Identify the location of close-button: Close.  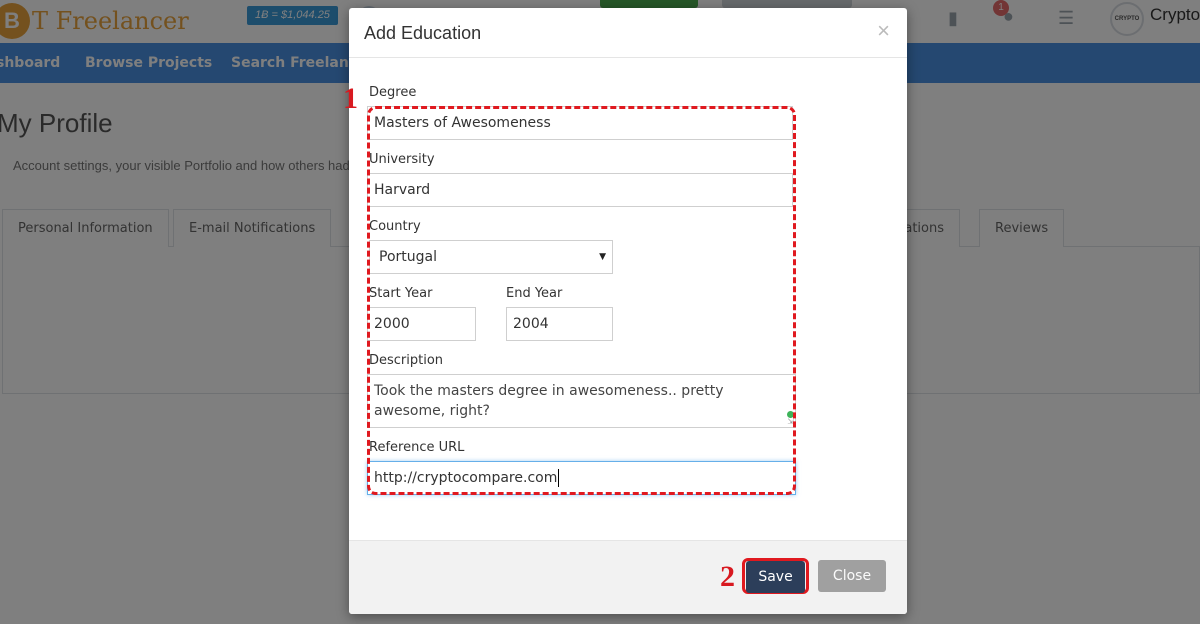
(852, 576).